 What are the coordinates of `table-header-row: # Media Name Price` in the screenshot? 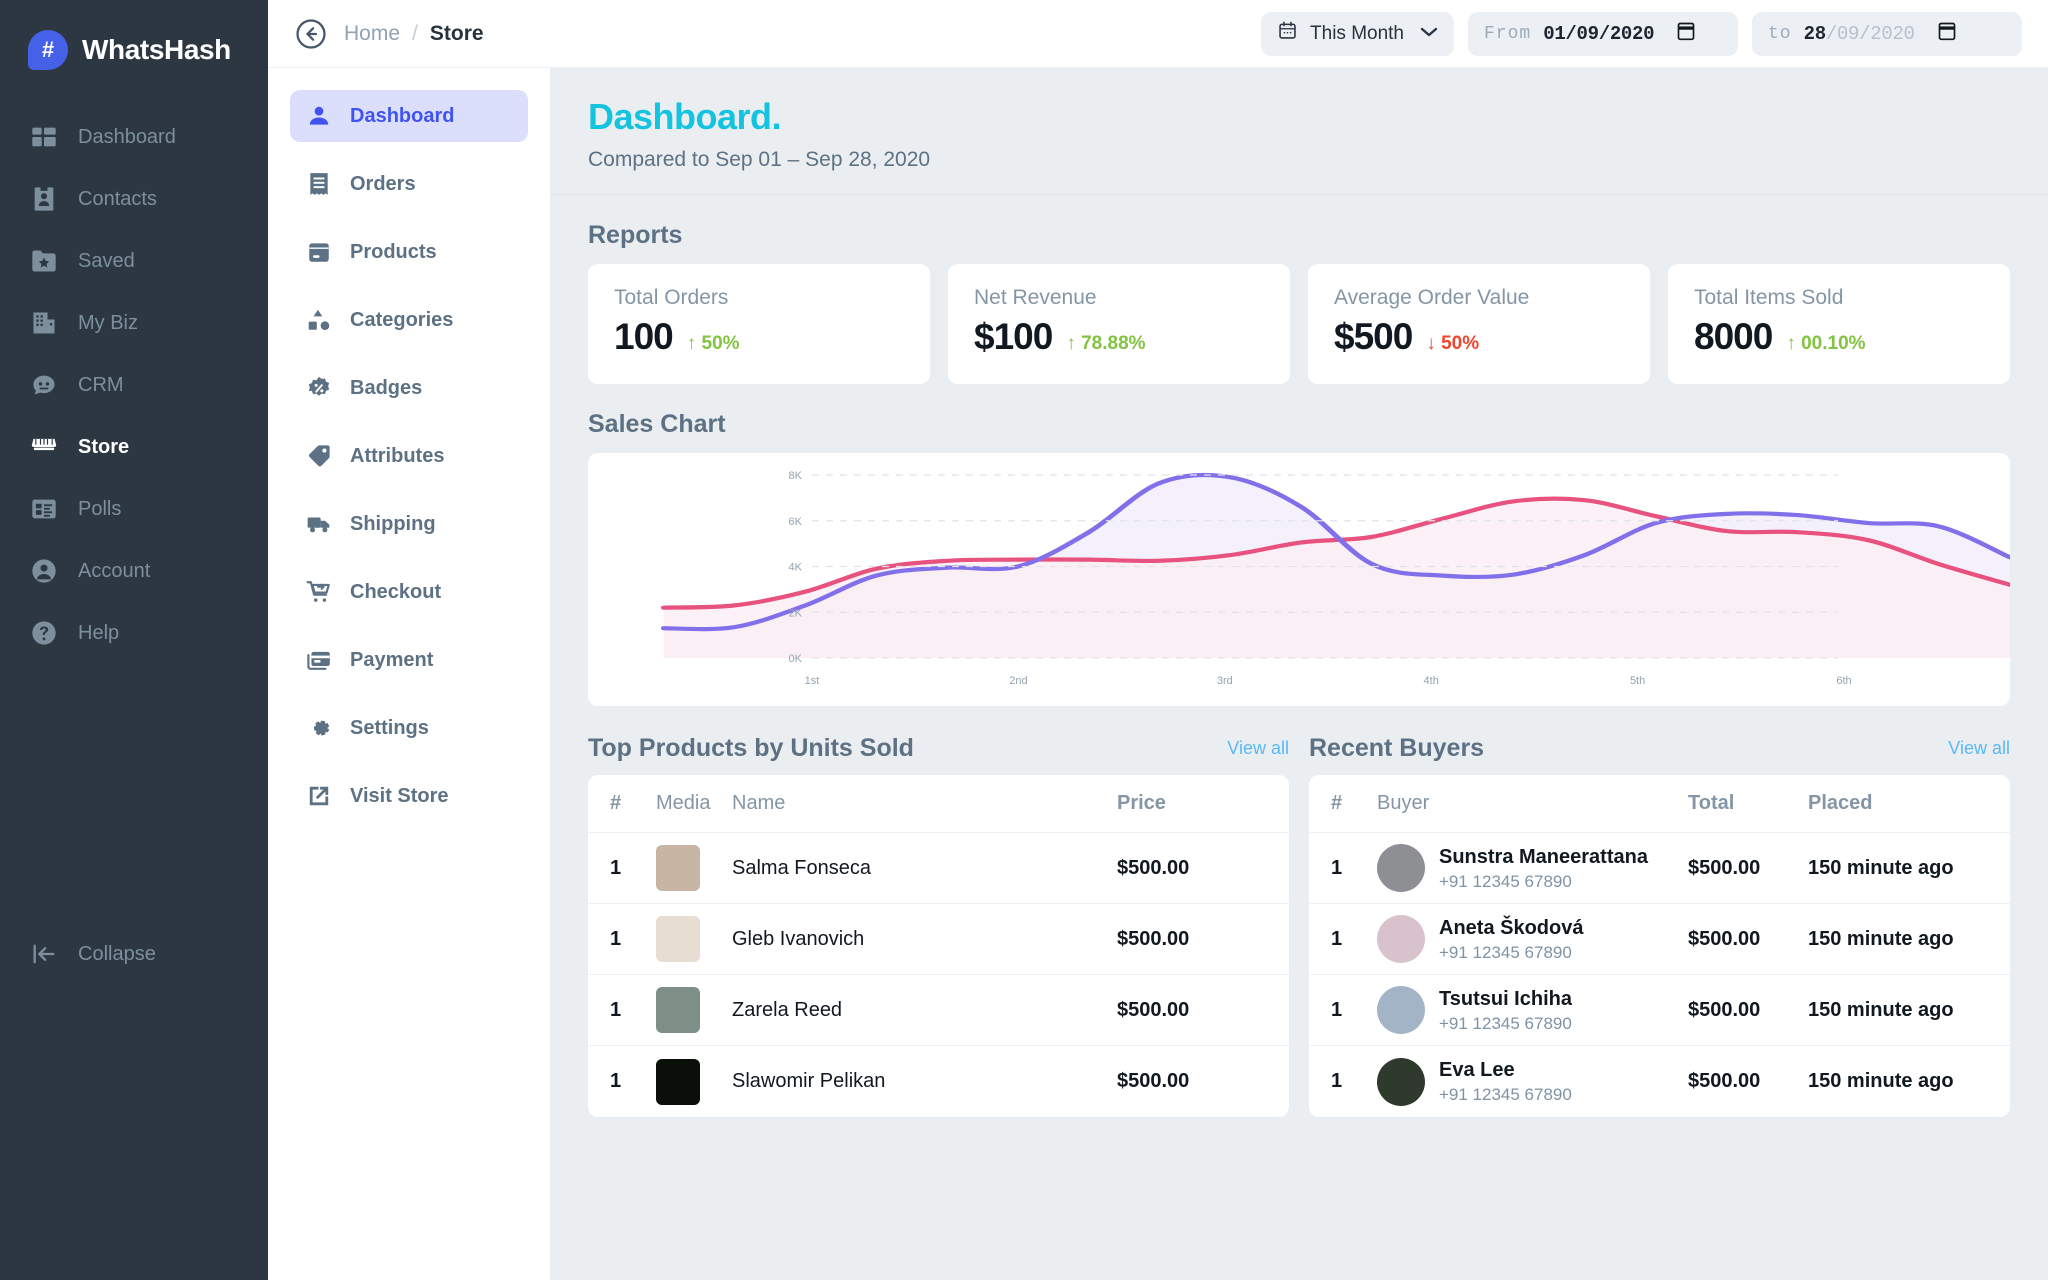 It's located at (938, 804).